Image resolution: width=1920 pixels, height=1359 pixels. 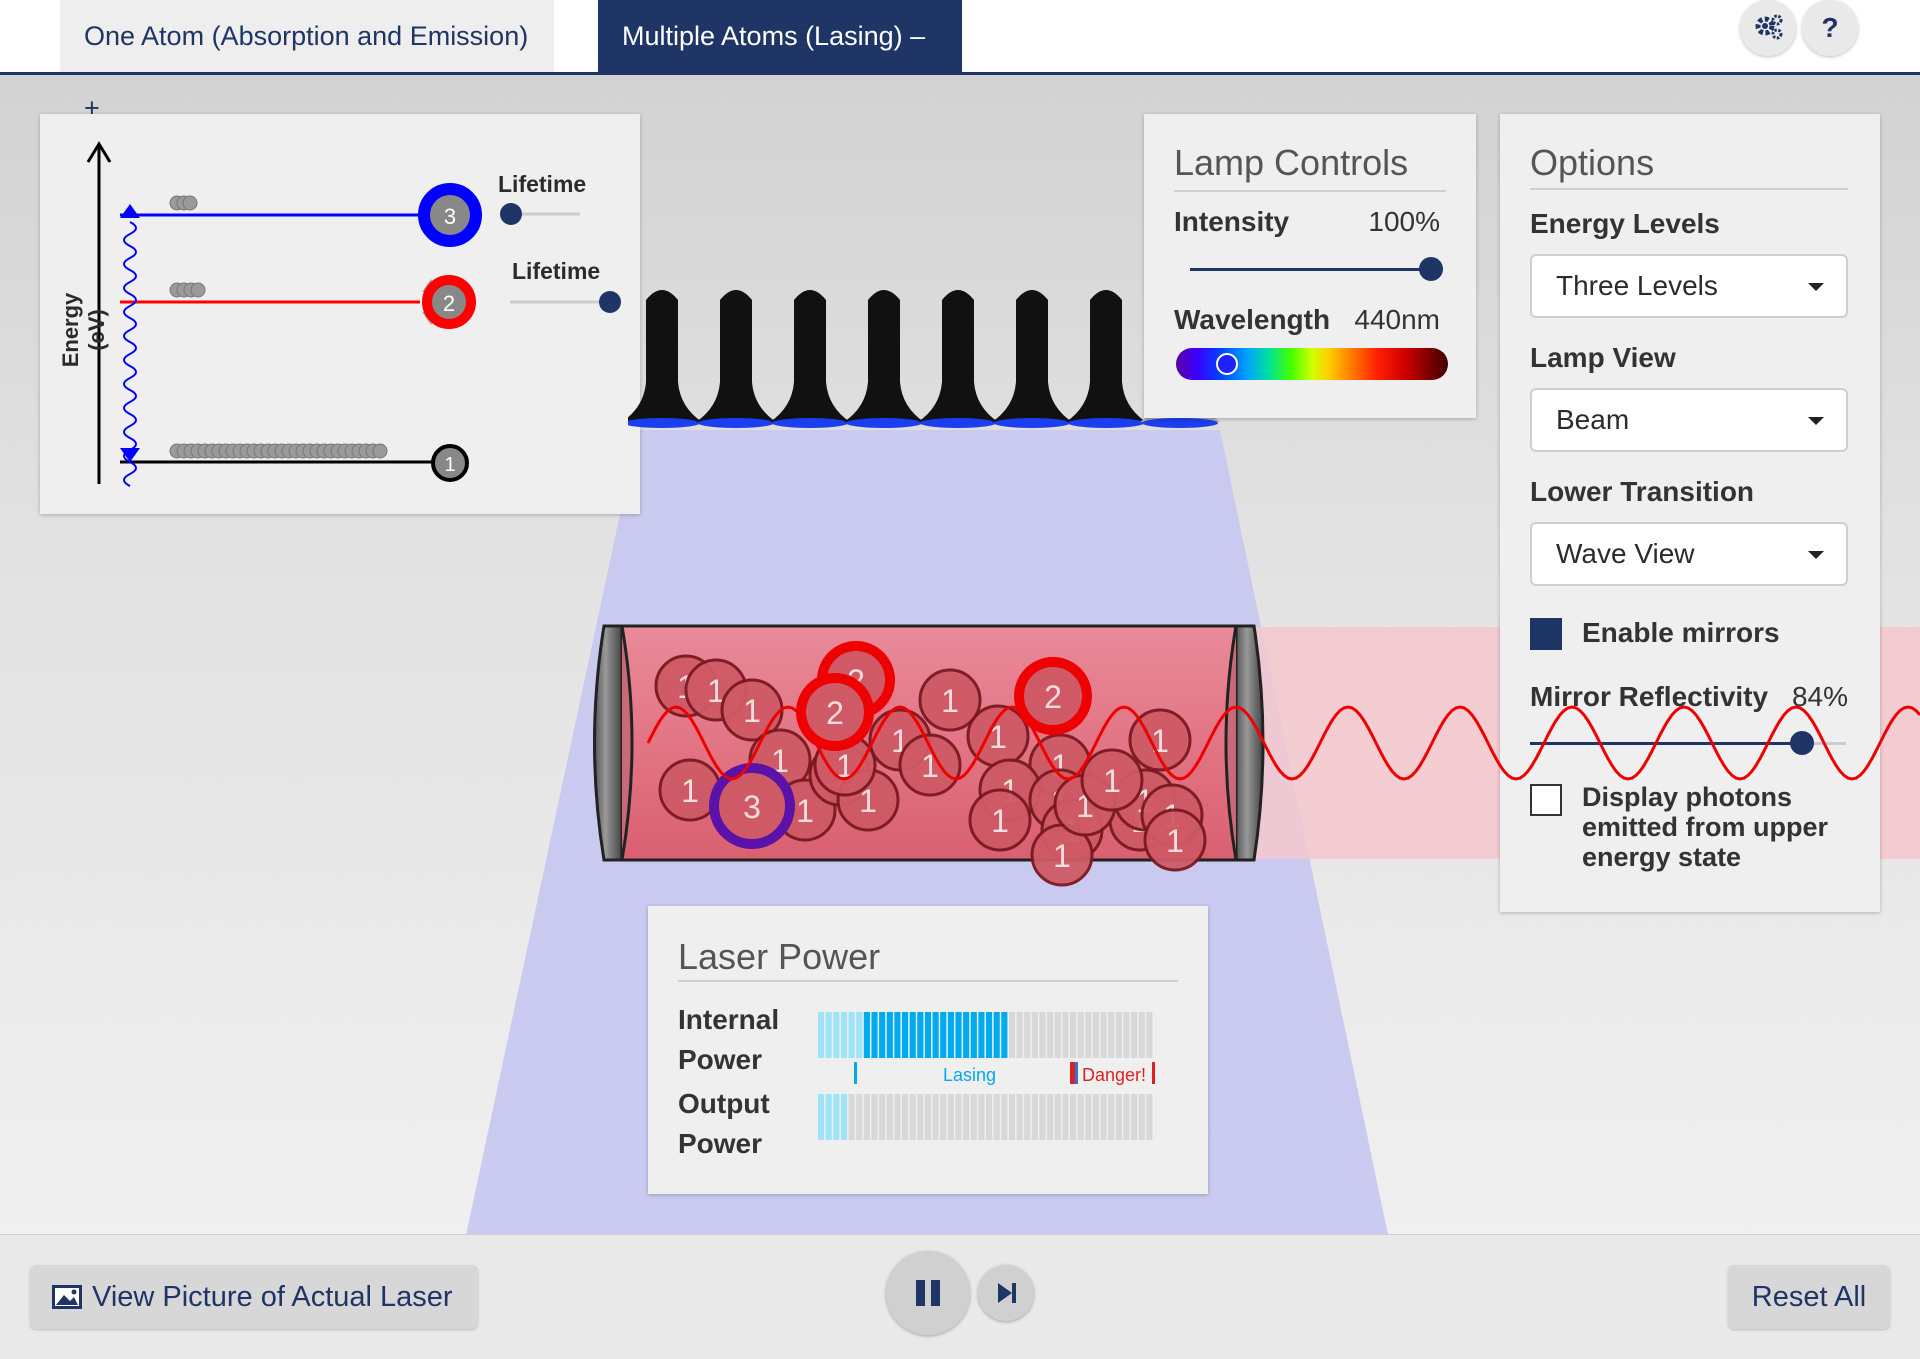 What do you see at coordinates (1689, 554) in the screenshot?
I see `lower-transition-dropdown: Wave View` at bounding box center [1689, 554].